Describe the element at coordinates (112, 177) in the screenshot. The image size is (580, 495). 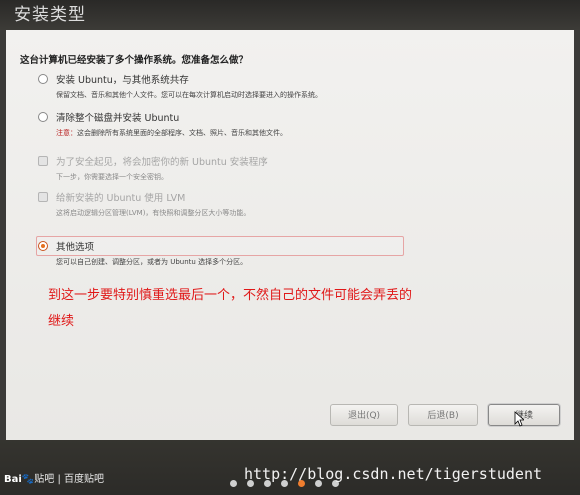
I see `option-description: 下一步，你需要选择一个安全密钥。` at that location.